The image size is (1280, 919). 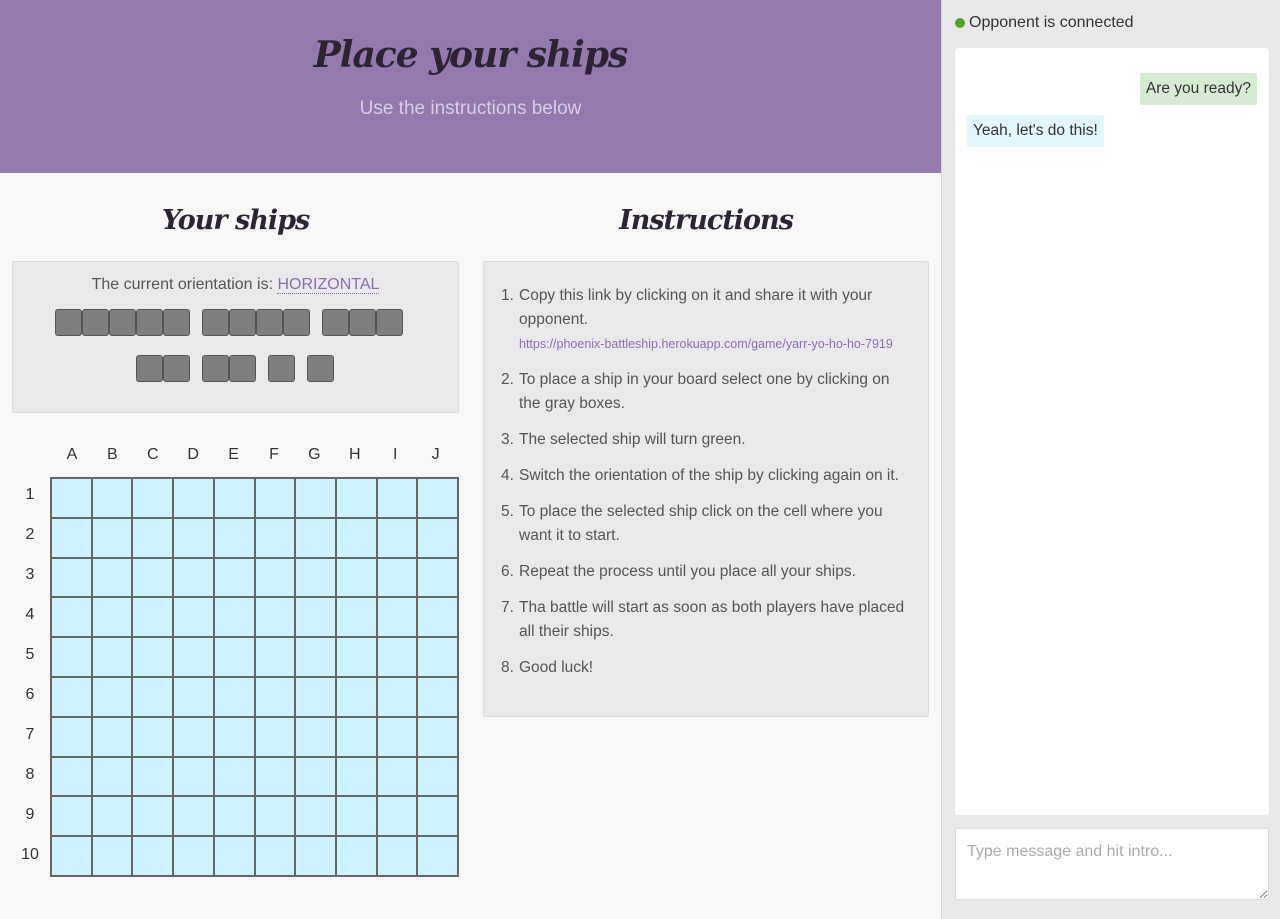 I want to click on ship-3-cells, so click(x=362, y=322).